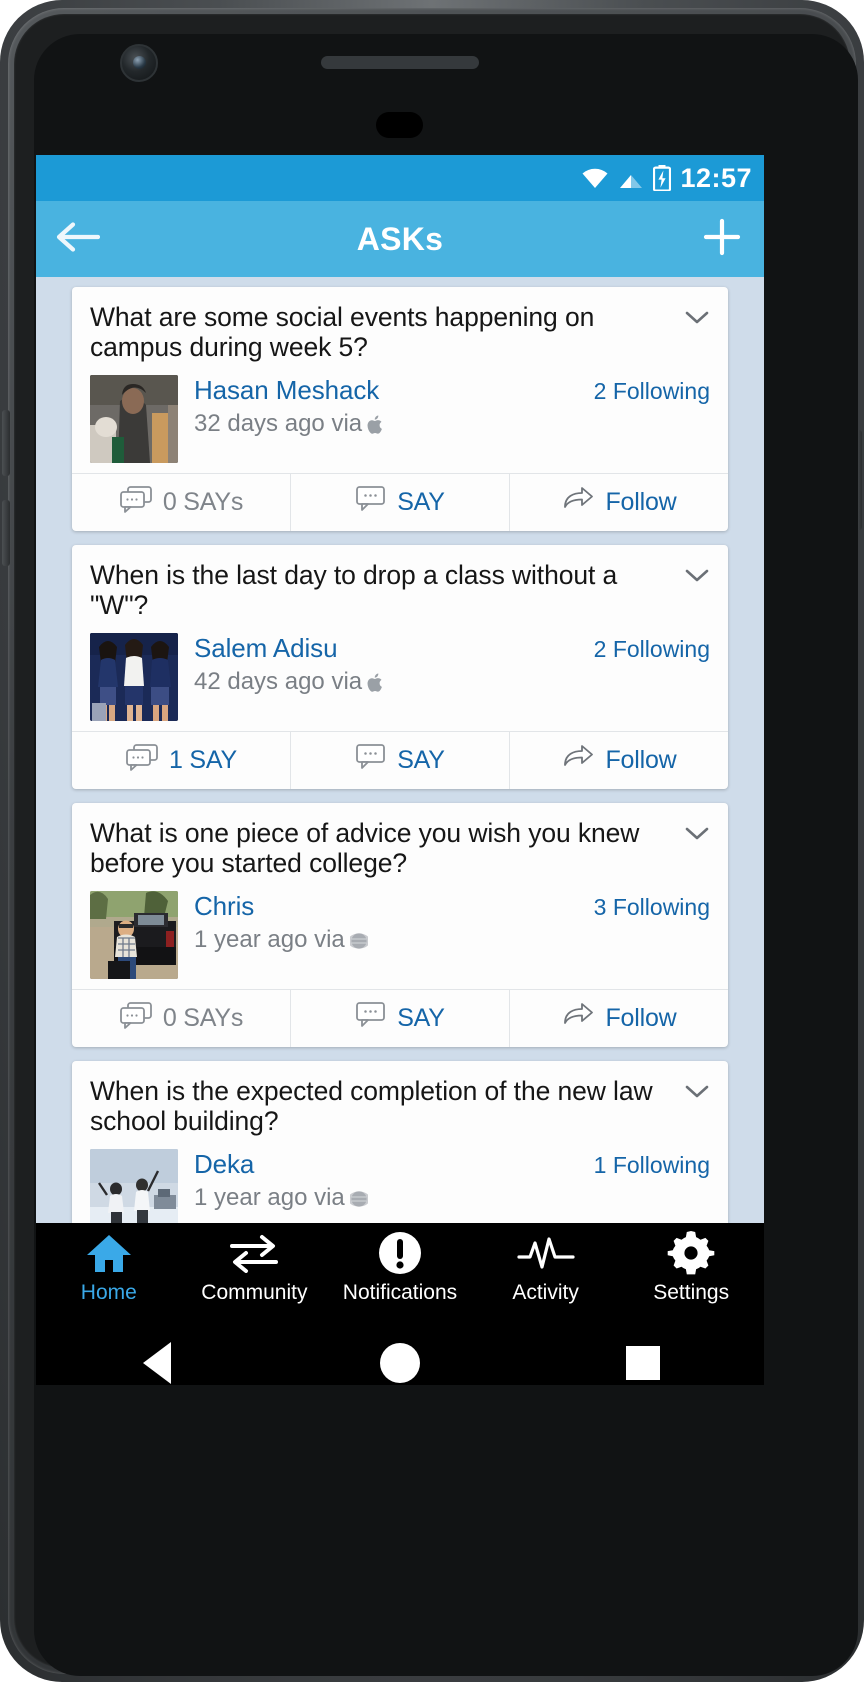 This screenshot has height=1682, width=864. Describe the element at coordinates (545, 1253) in the screenshot. I see `pulse-icon` at that location.